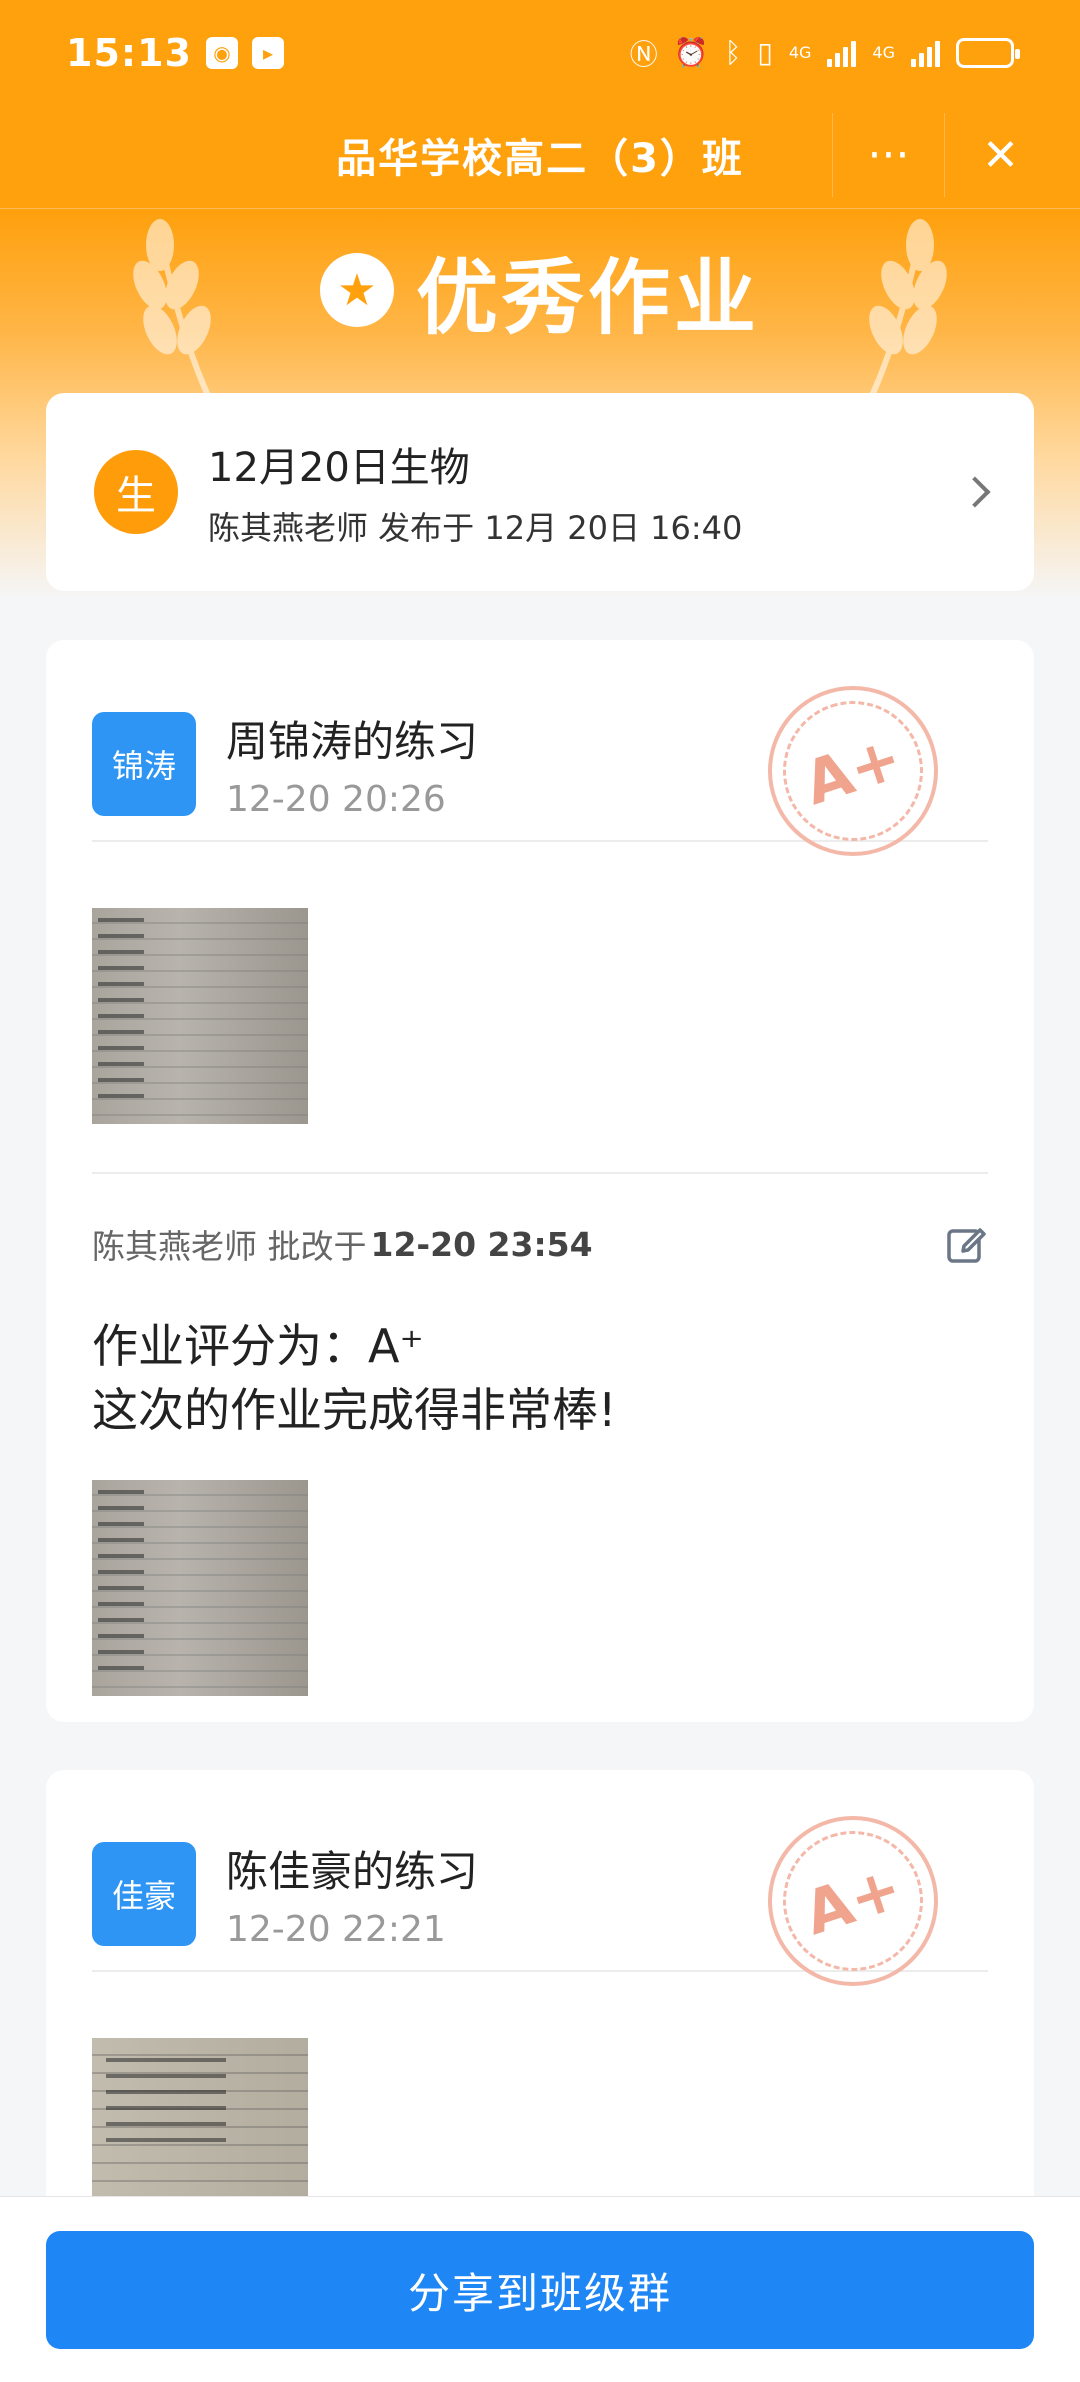 The image size is (1080, 2382). What do you see at coordinates (883, 52) in the screenshot?
I see `network-type-2: 4G` at bounding box center [883, 52].